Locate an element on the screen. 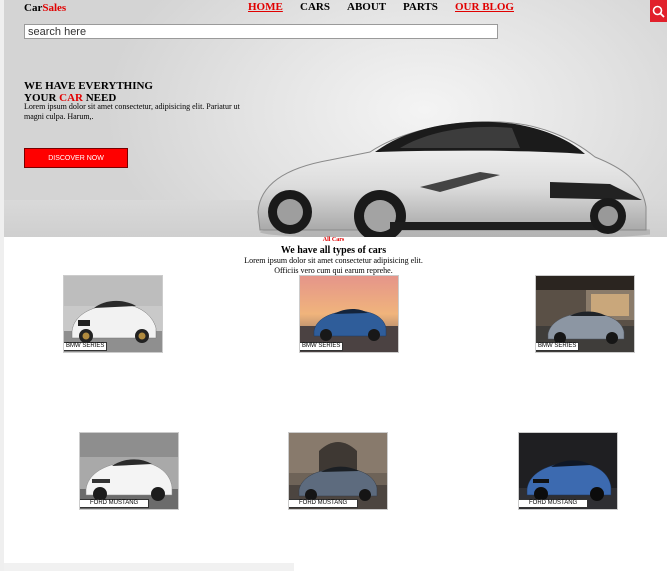 Image resolution: width=667 pixels, height=571 pixels. car-card-3-label: BMW SERIES is located at coordinates (558, 346).